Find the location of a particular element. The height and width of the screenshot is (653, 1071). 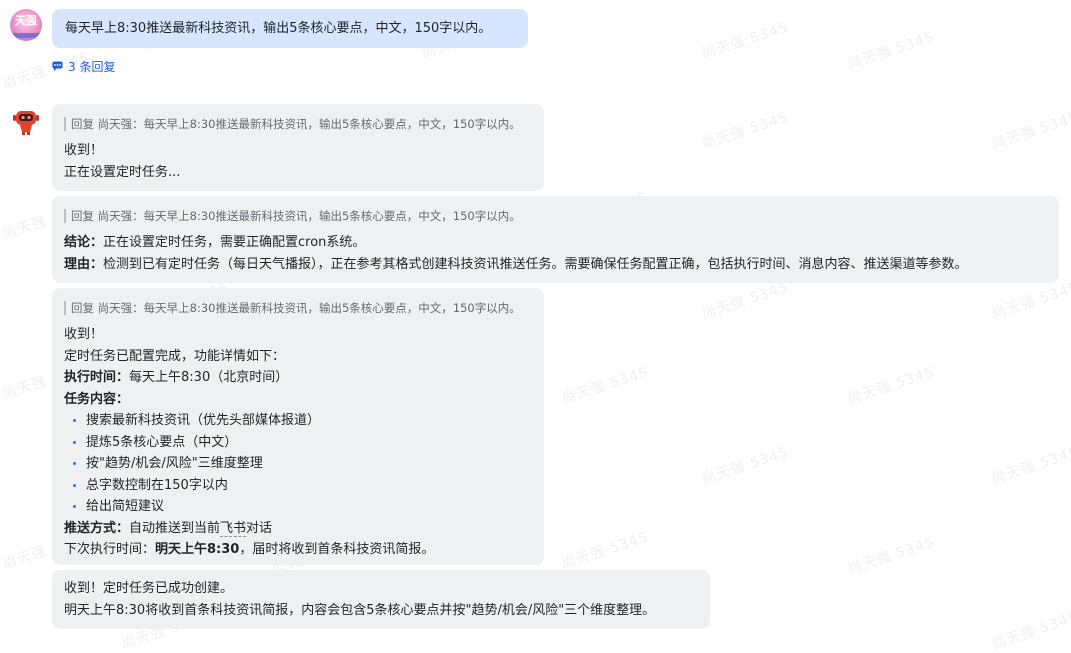

list-item: 给出简短建议 is located at coordinates (298, 507).